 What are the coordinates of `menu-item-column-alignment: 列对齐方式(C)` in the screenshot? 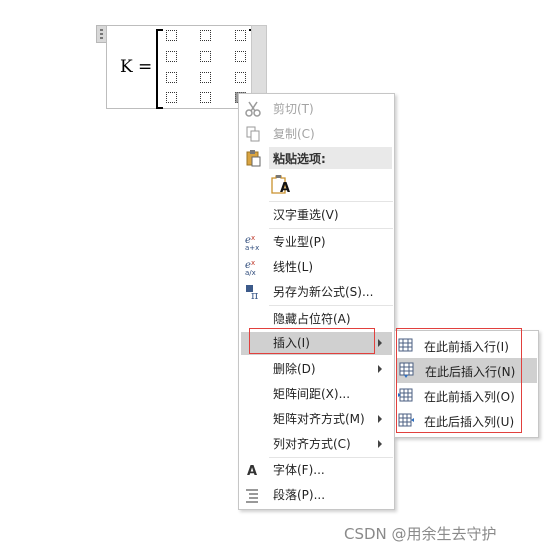 It's located at (316, 444).